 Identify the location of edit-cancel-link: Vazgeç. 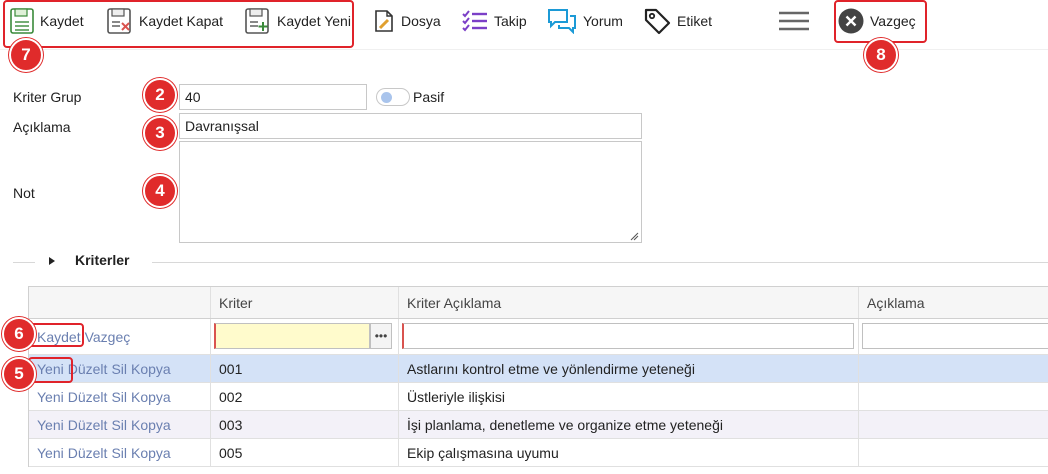
(108, 337).